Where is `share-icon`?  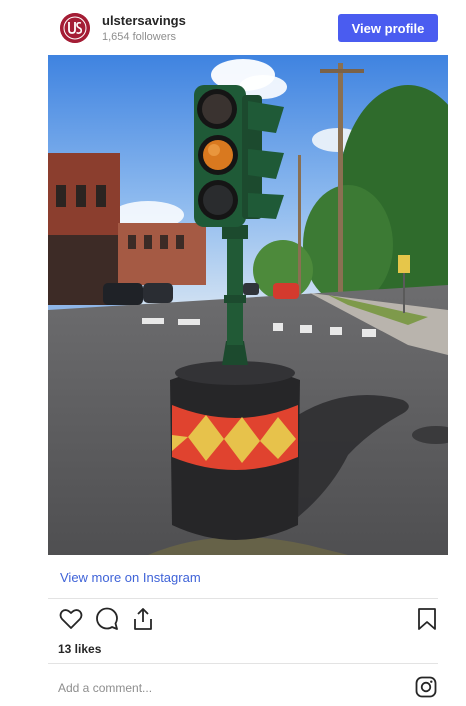
share-icon is located at coordinates (143, 619).